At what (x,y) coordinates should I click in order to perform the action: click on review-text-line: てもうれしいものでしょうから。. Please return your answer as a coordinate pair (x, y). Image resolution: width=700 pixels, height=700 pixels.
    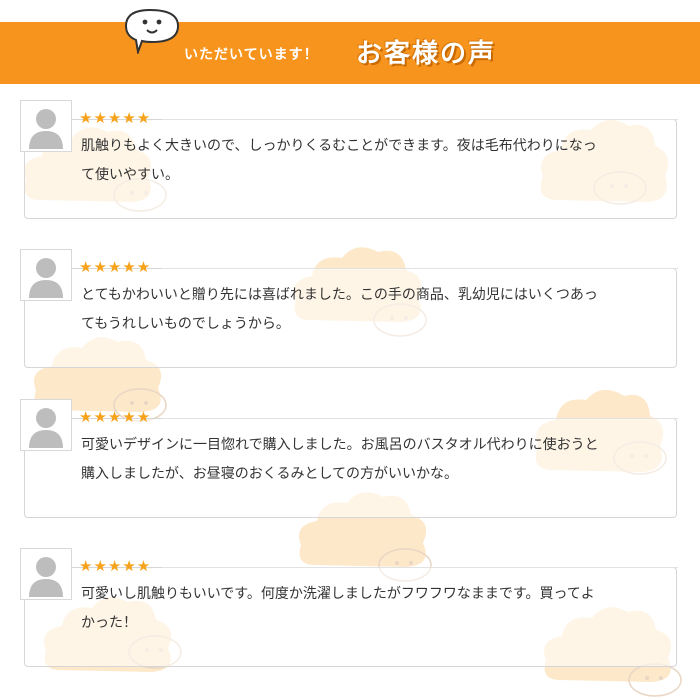
    Looking at the image, I should click on (185, 324).